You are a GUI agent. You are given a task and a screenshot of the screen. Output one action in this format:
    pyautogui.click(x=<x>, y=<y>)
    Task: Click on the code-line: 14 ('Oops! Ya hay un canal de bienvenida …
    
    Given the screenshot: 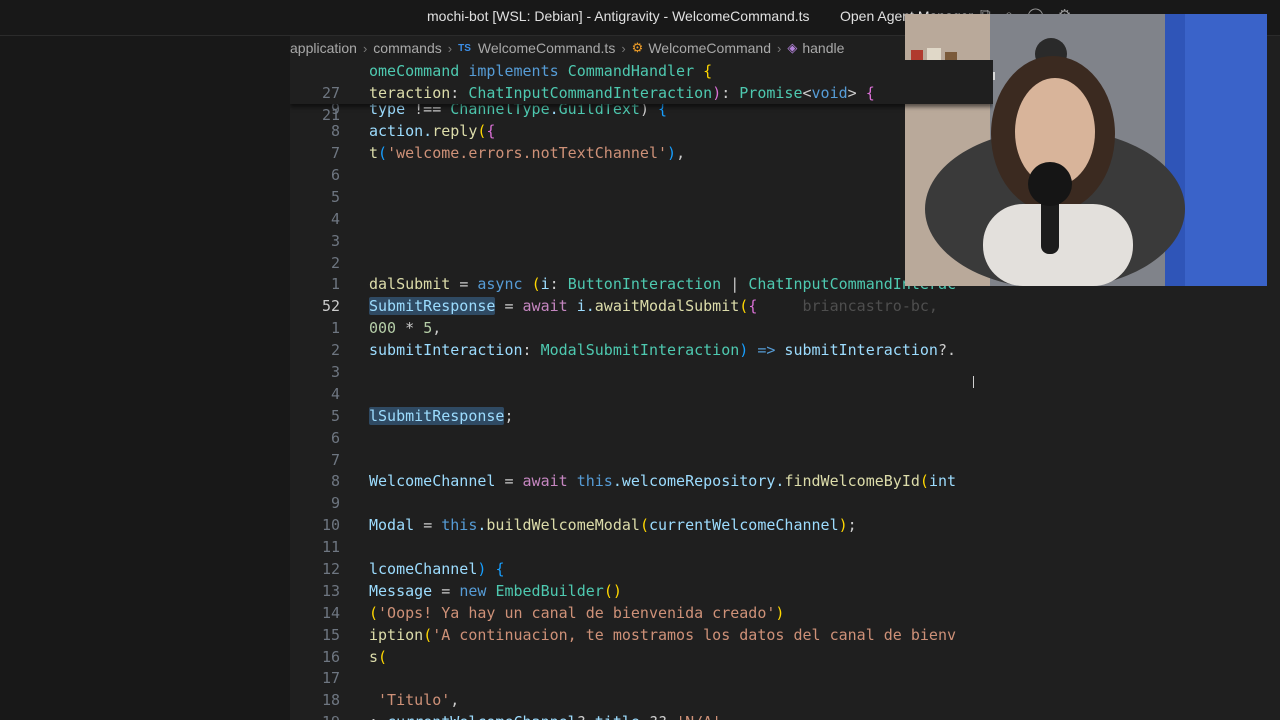 What is the action you would take?
    pyautogui.click(x=641, y=613)
    